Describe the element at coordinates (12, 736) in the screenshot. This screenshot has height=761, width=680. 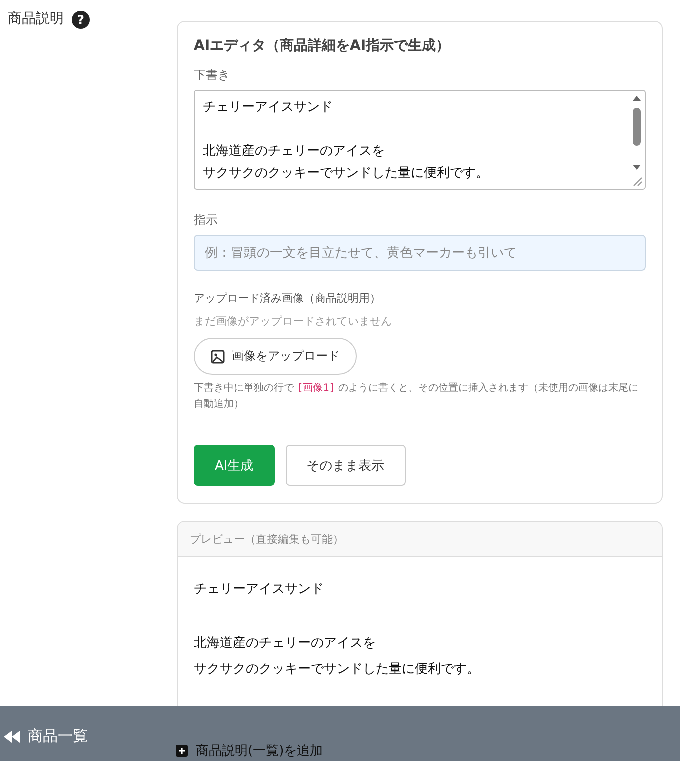
I see `rewind-icon` at that location.